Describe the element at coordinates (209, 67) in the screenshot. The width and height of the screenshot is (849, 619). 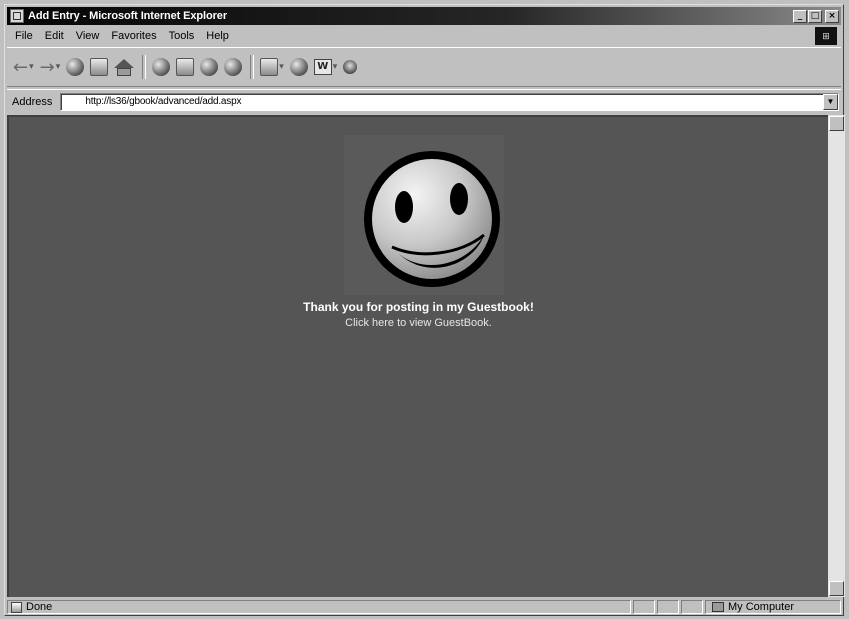
I see `history-icon` at that location.